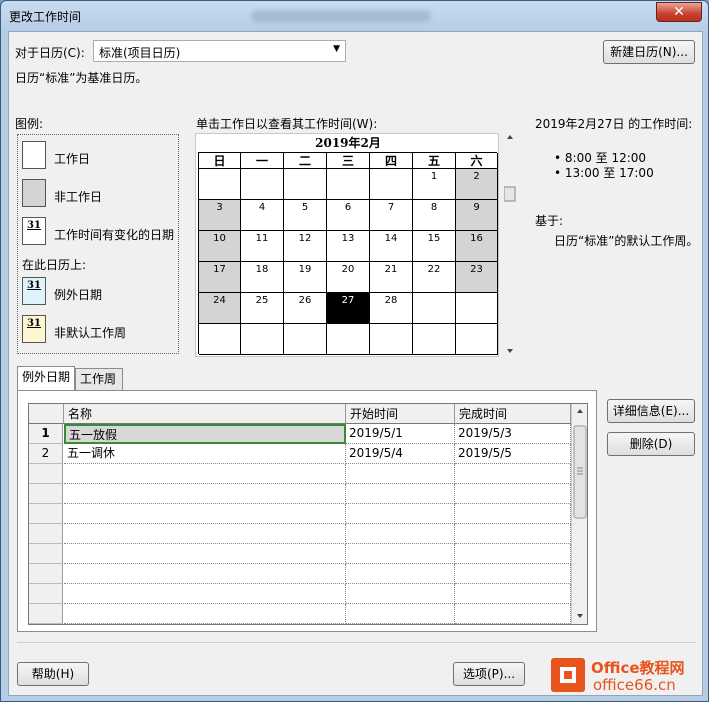 This screenshot has width=709, height=702. I want to click on calendar-day-cell: 14, so click(391, 246).